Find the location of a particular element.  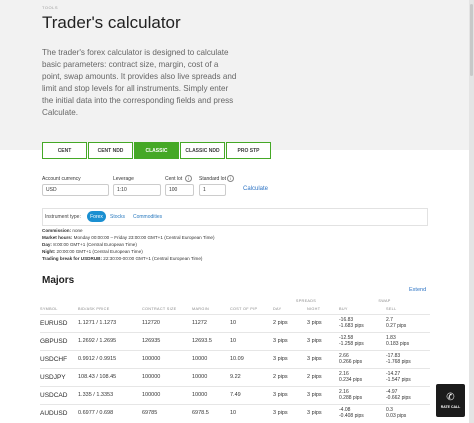

cell-pip: 10.09 is located at coordinates (251, 358).